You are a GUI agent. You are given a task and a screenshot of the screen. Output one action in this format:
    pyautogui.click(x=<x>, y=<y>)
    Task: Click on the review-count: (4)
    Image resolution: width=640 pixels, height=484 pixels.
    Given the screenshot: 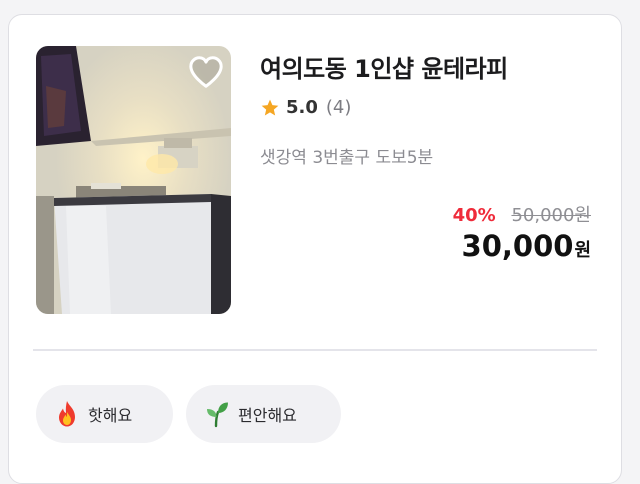 What is the action you would take?
    pyautogui.click(x=338, y=107)
    